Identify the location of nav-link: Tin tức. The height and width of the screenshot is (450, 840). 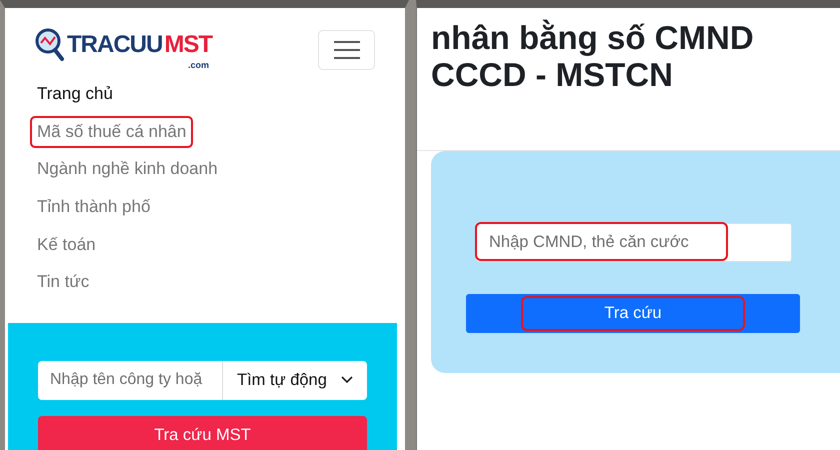
(63, 282).